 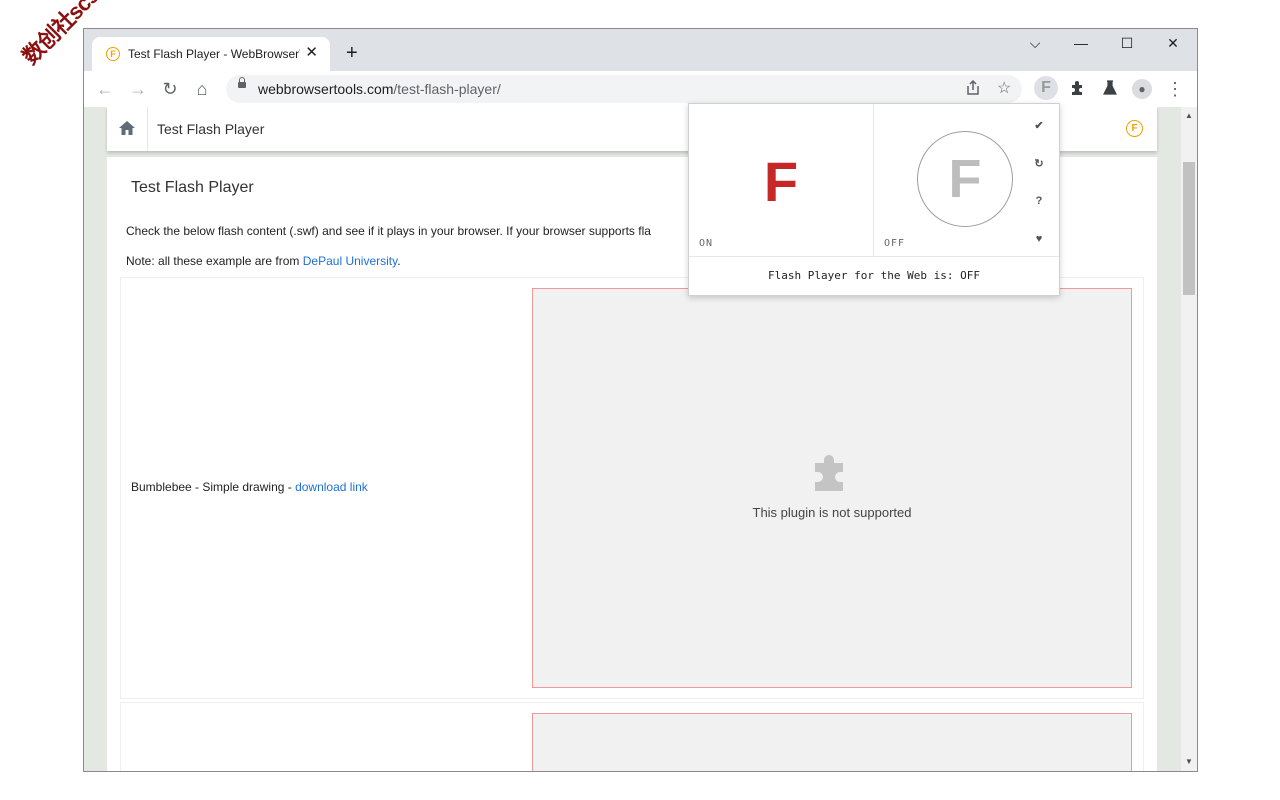 I want to click on flash-extension-button: F, so click(x=1046, y=88).